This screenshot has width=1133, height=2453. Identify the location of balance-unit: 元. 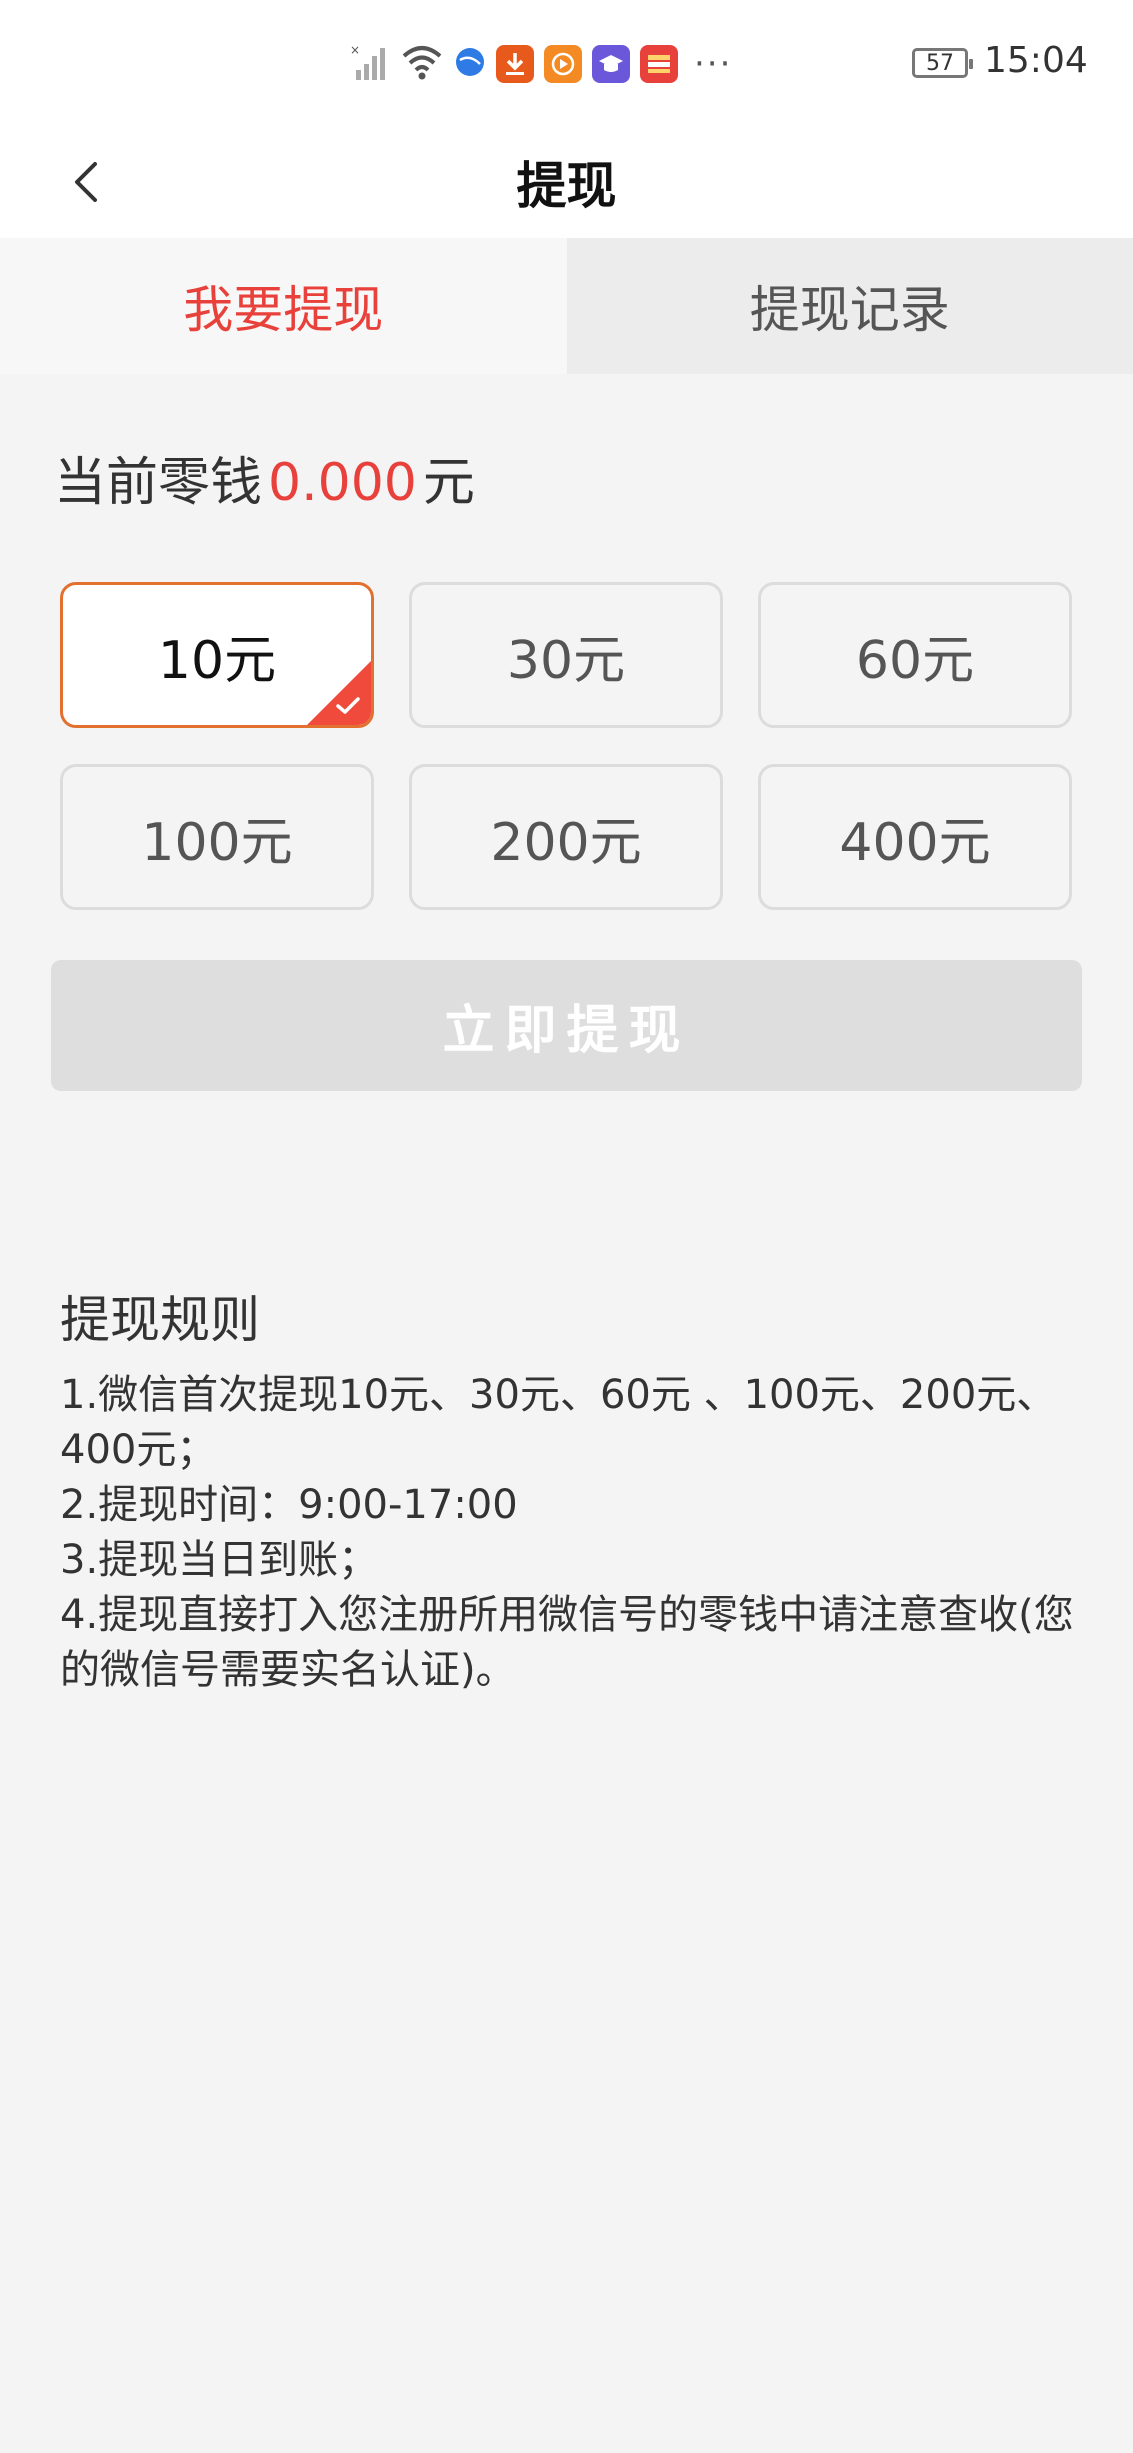
(448, 483).